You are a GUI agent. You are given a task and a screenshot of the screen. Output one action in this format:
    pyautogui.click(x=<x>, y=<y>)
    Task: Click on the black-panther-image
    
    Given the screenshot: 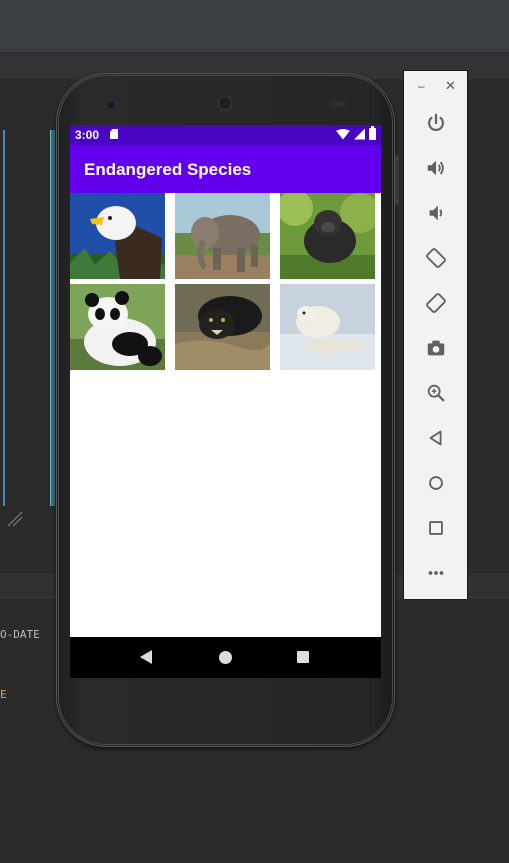 What is the action you would take?
    pyautogui.click(x=222, y=327)
    